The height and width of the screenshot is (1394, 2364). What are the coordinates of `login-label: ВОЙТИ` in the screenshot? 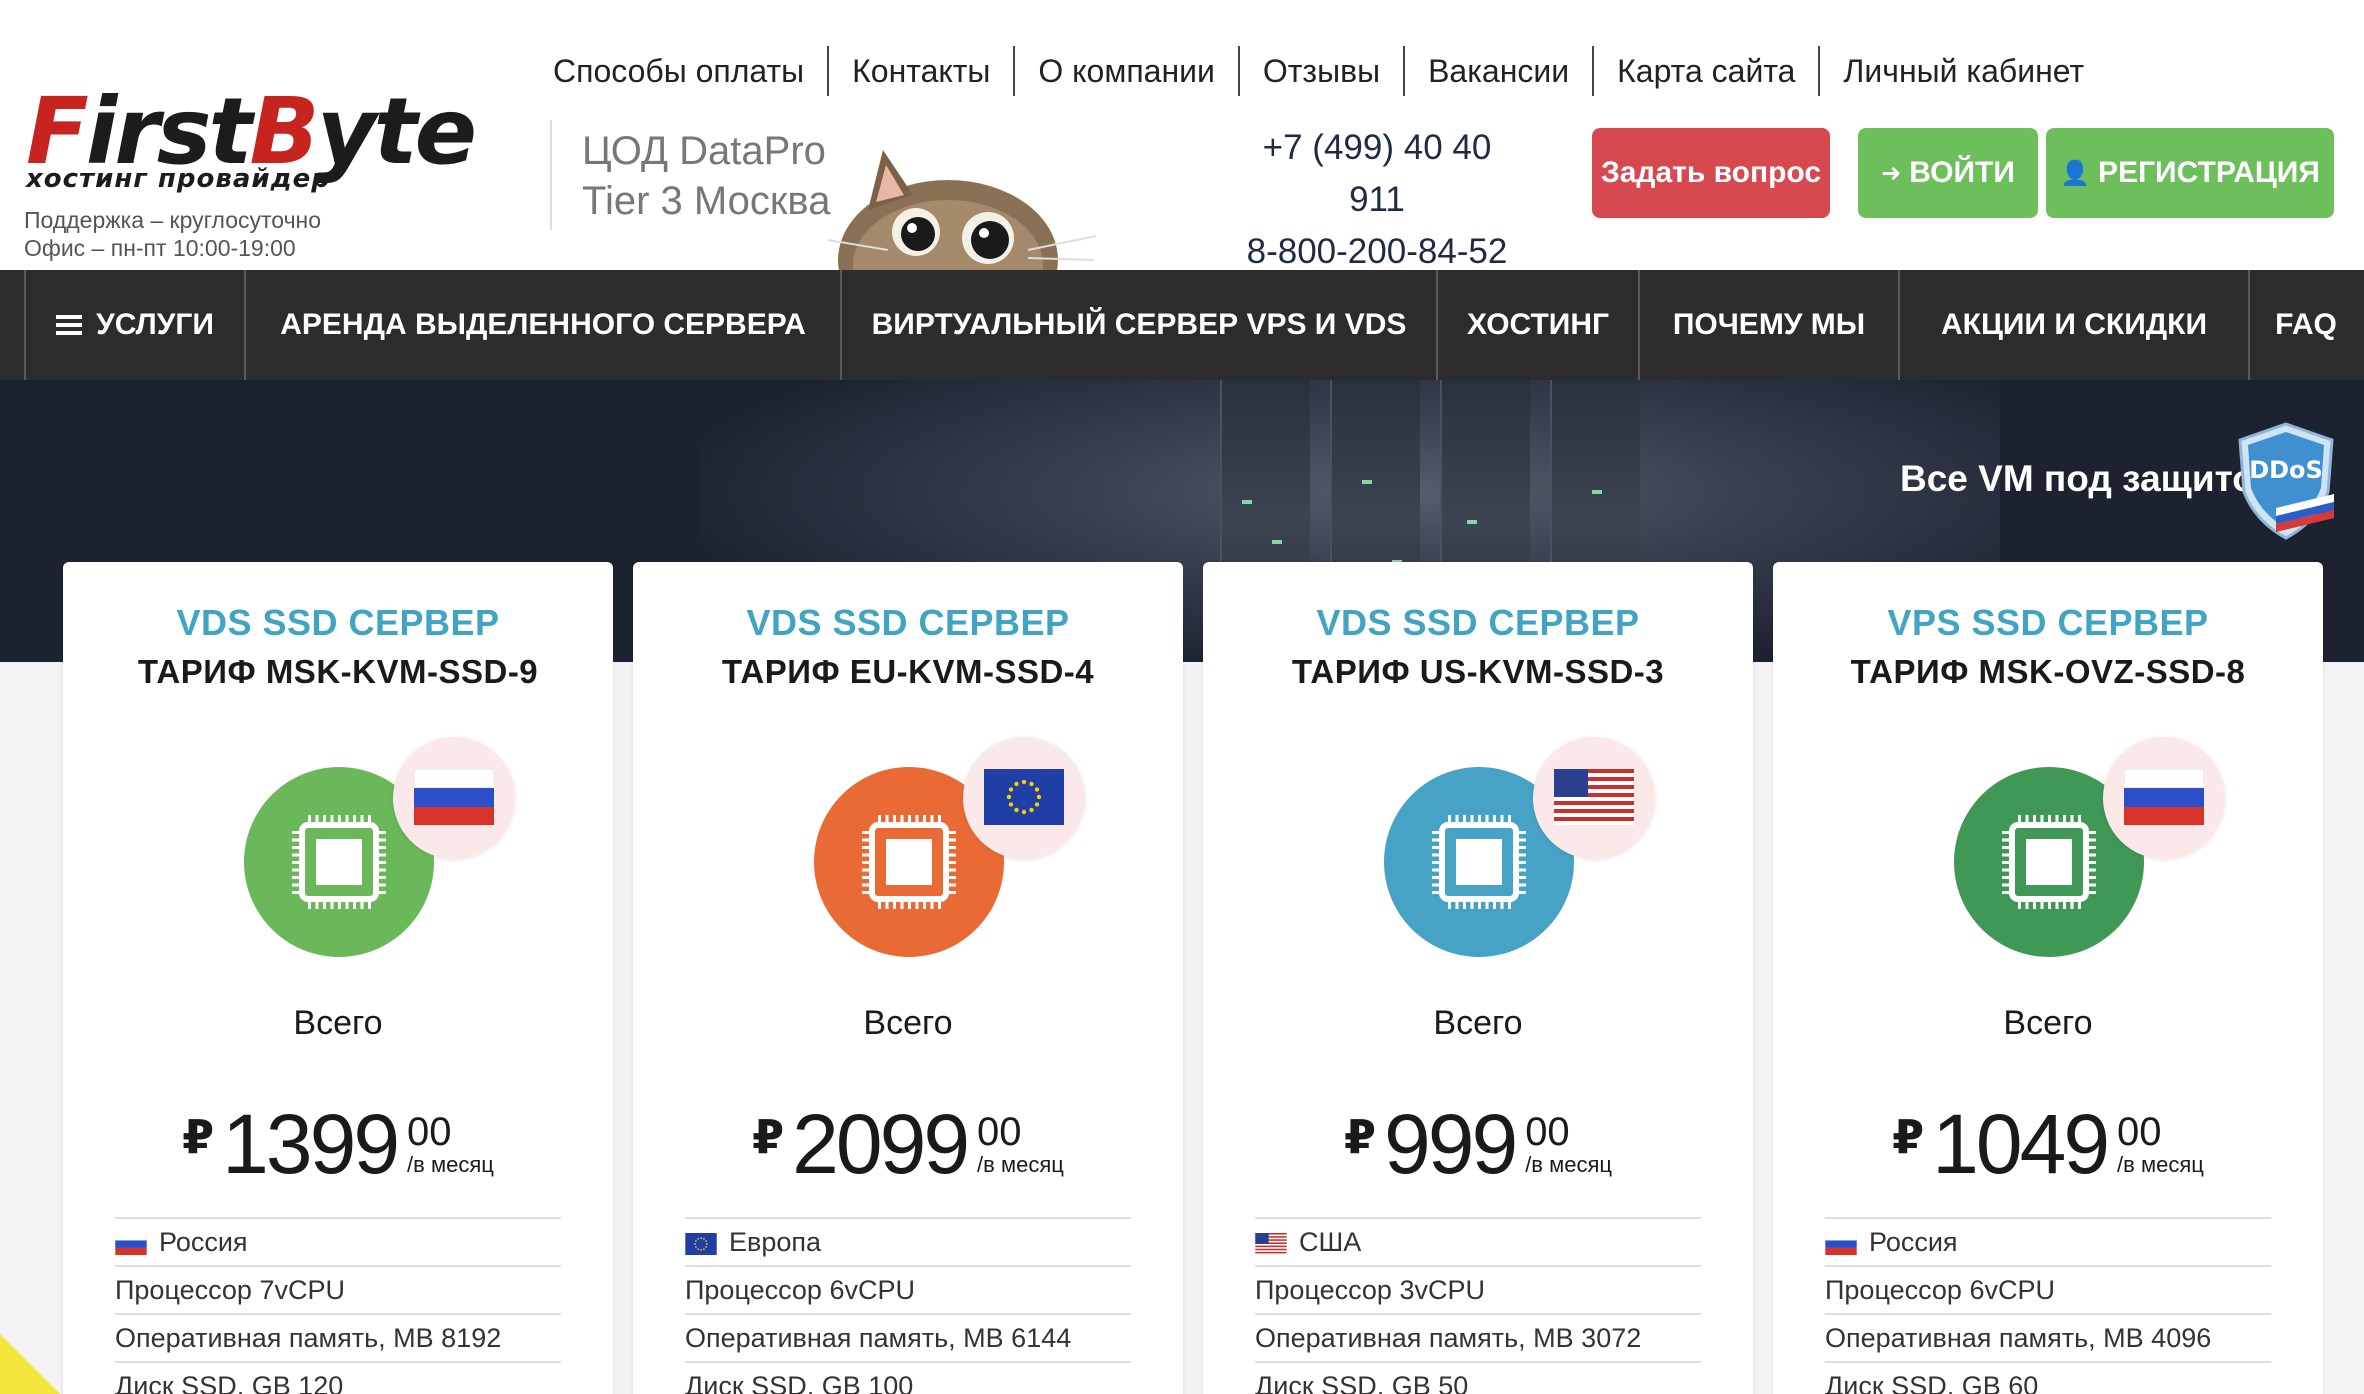 It's located at (1962, 172).